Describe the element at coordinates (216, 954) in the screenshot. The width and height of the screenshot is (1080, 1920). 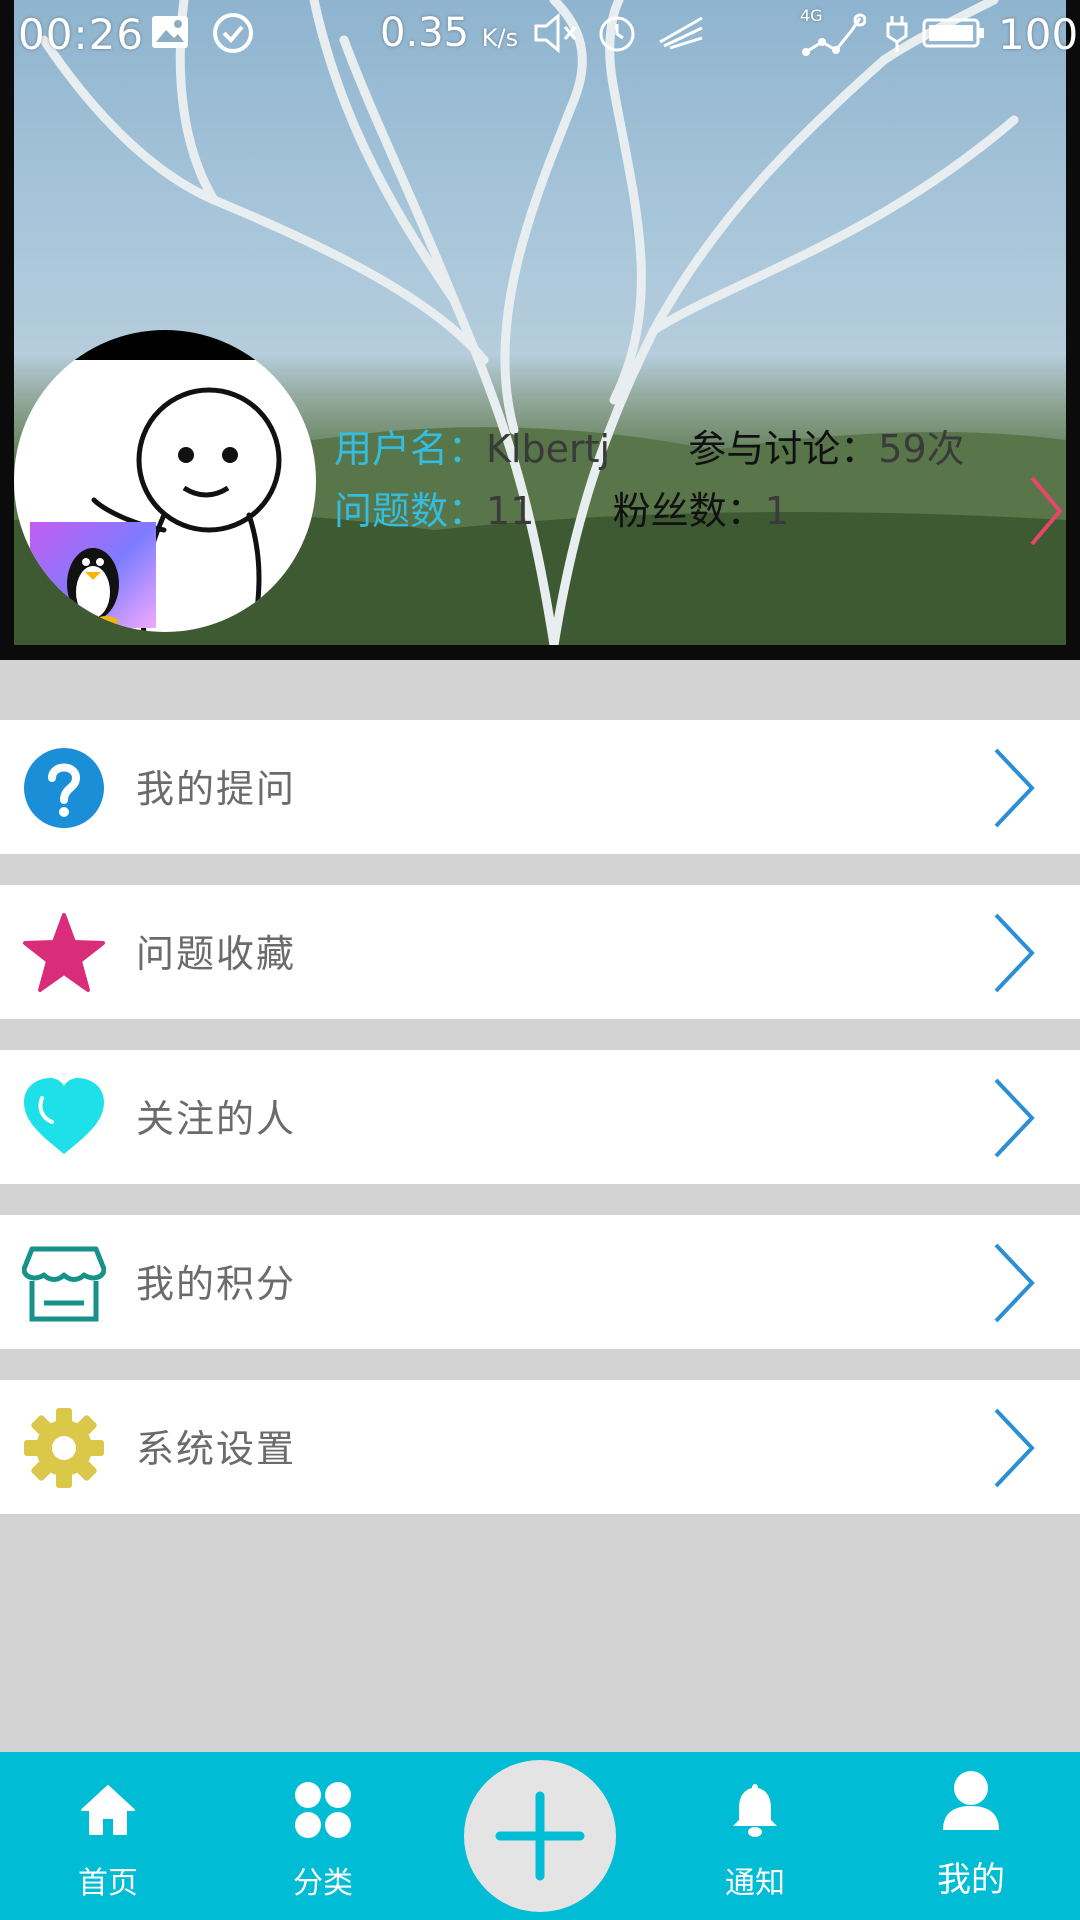
I see `menu-label: 问题收藏` at that location.